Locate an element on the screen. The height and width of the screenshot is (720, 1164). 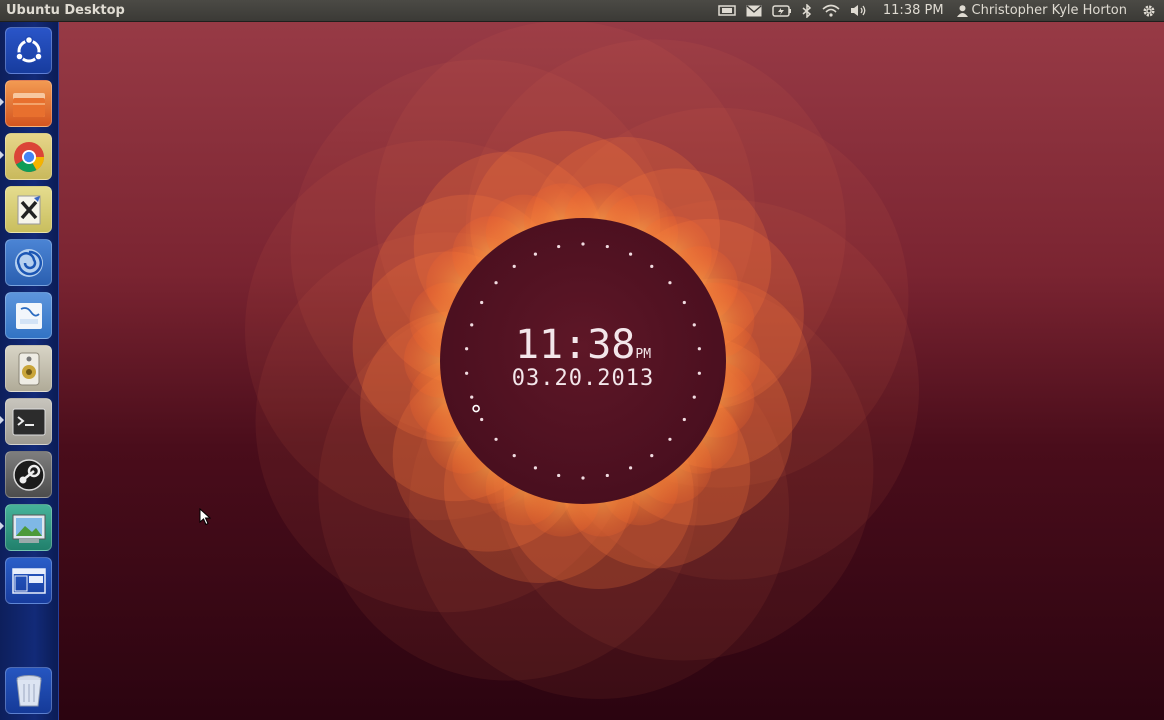
indicator-area: 11:38 PM Christopher Kyle Horton is located at coordinates (938, 11).